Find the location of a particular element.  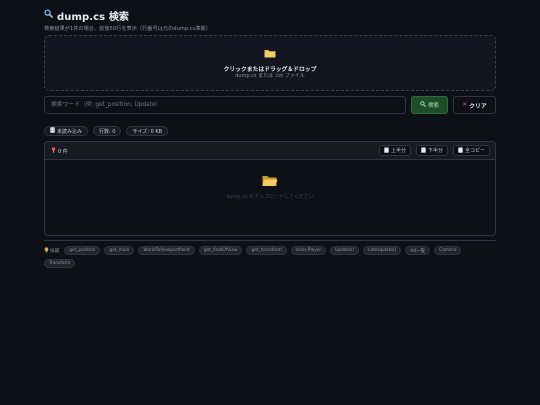

example-chip: WorldToViewportPoint is located at coordinates (166, 250).